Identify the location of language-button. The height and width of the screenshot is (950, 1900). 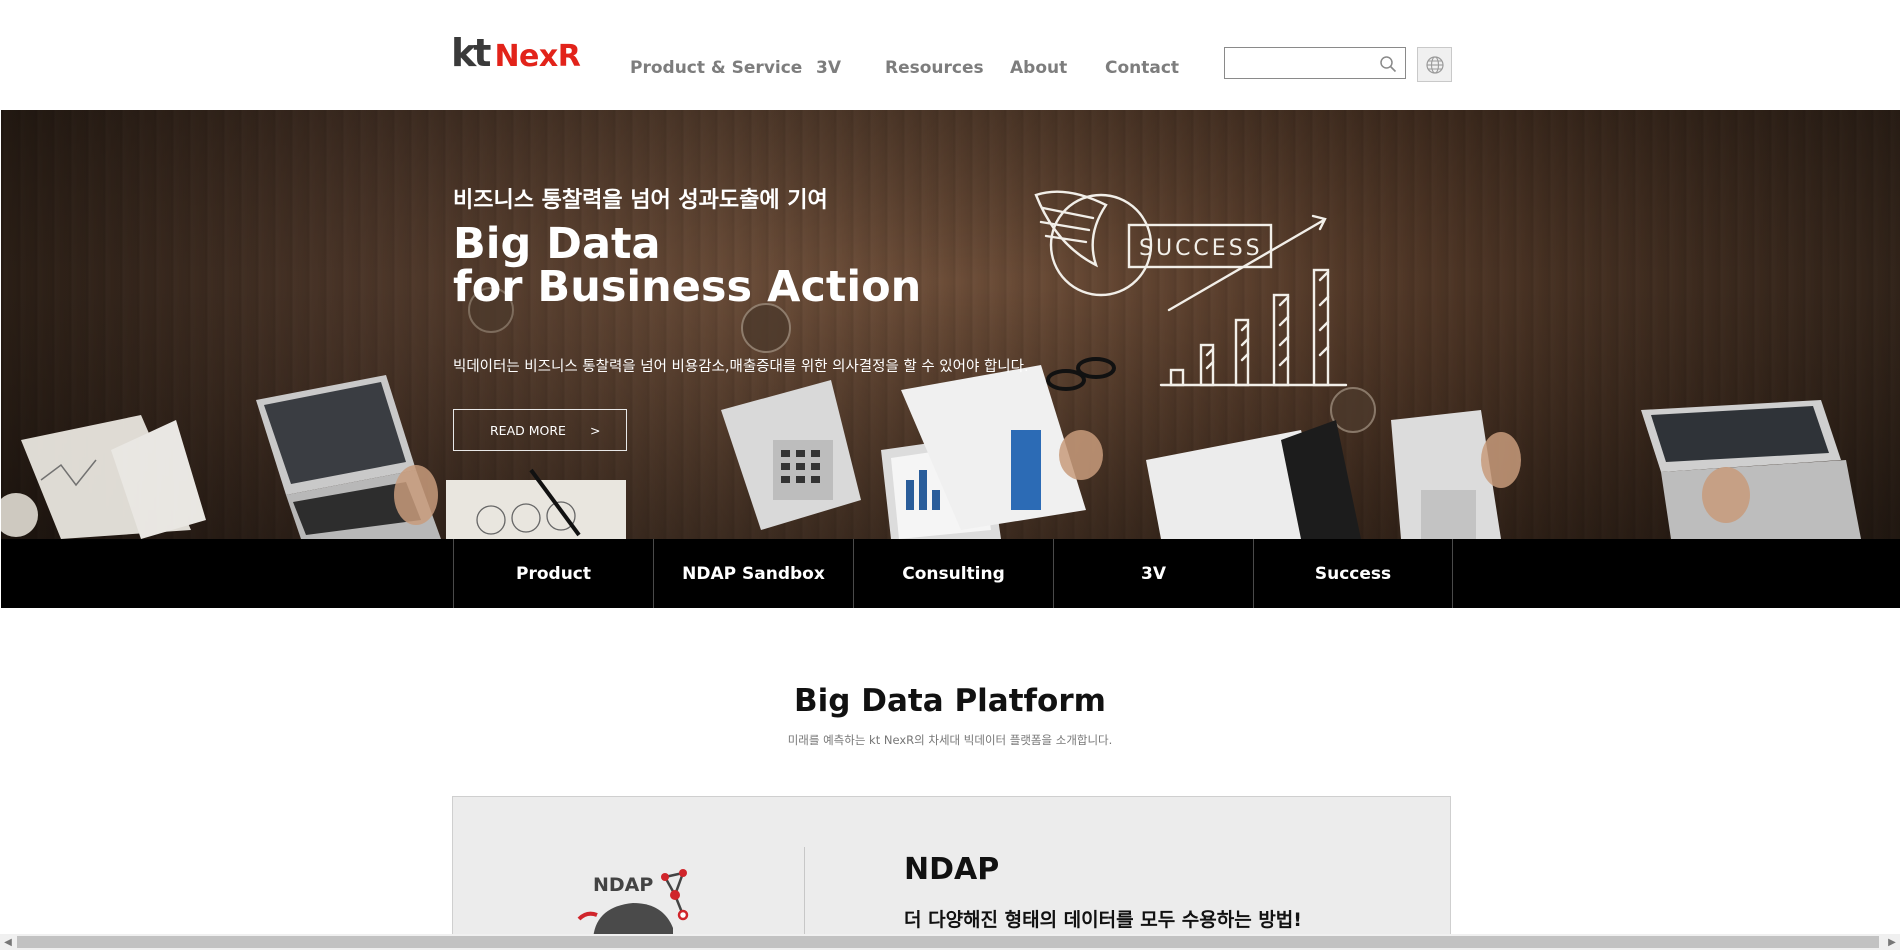
(1434, 64).